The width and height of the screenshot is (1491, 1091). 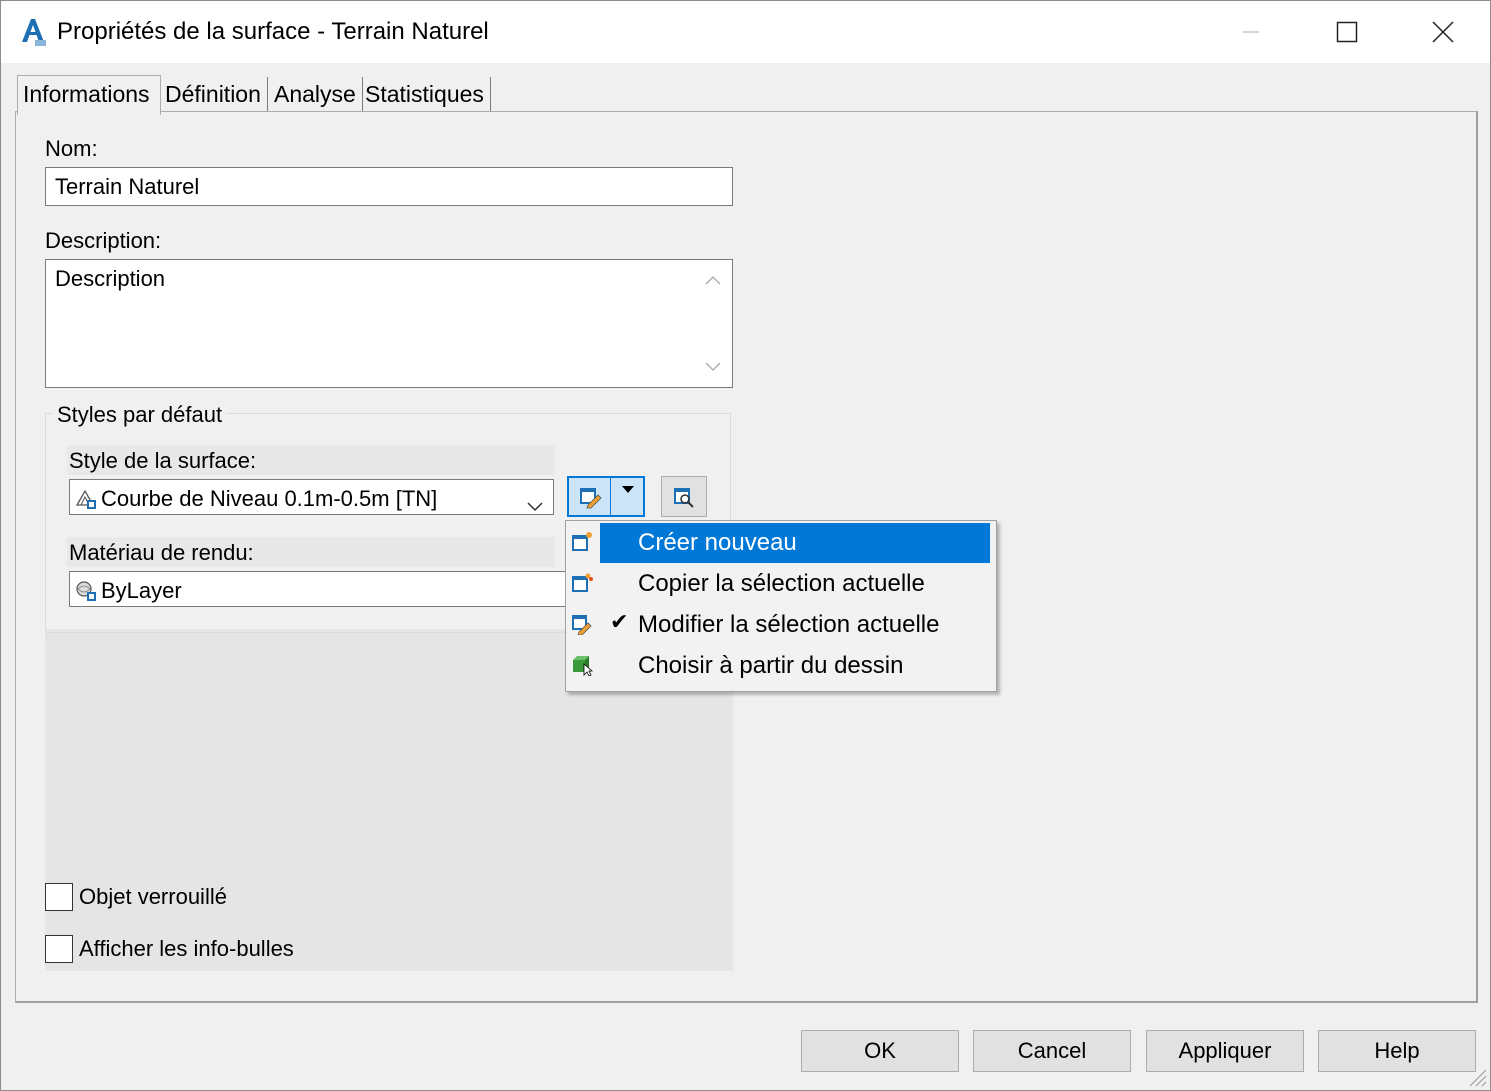 I want to click on style-preview-icon, so click(x=684, y=497).